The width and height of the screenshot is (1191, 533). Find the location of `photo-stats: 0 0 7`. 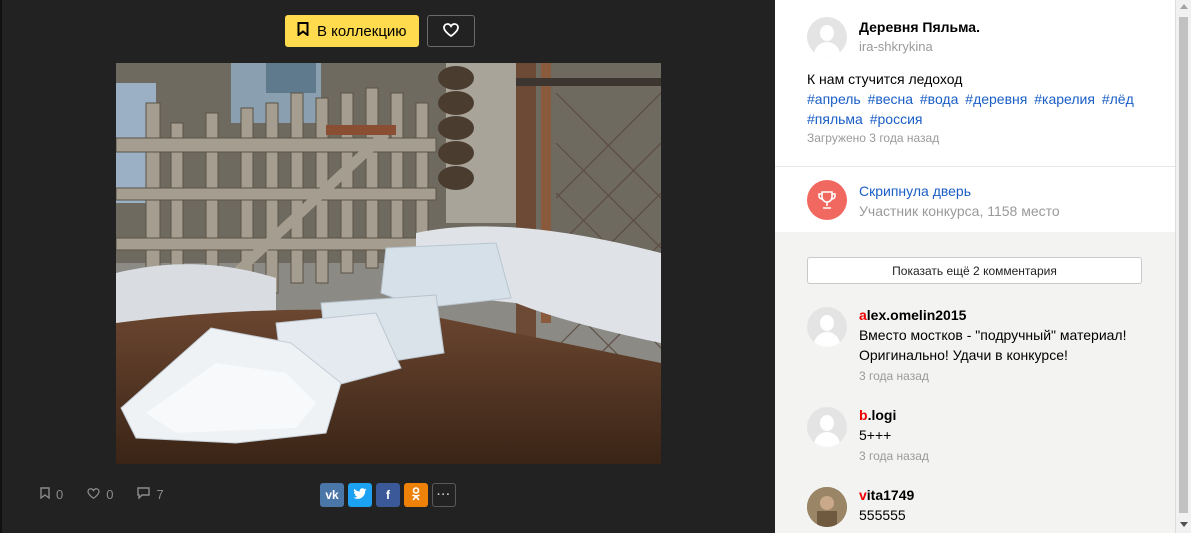

photo-stats: 0 0 7 is located at coordinates (102, 494).